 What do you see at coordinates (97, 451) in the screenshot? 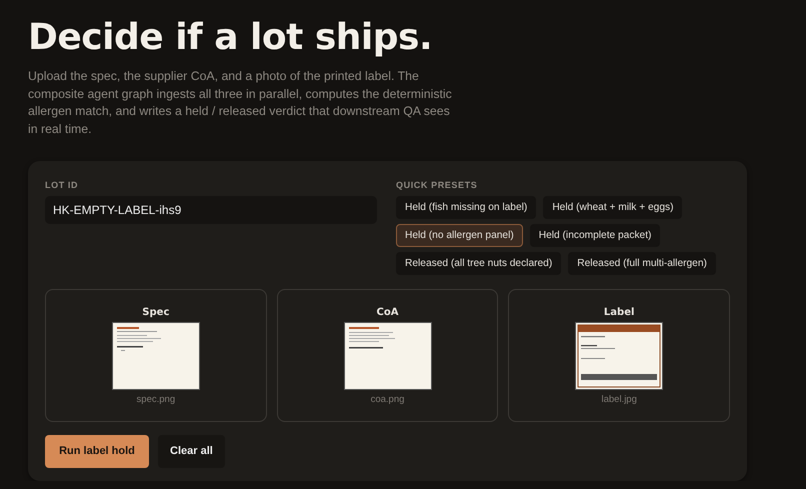
I see `run-button: Run label hold` at bounding box center [97, 451].